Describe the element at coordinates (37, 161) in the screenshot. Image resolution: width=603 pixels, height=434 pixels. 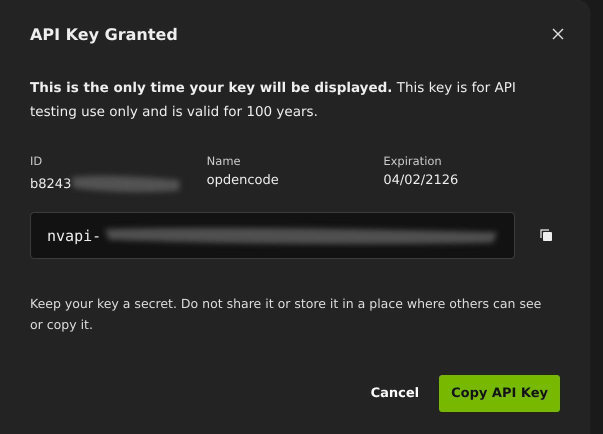
I see `field-label: ID` at that location.